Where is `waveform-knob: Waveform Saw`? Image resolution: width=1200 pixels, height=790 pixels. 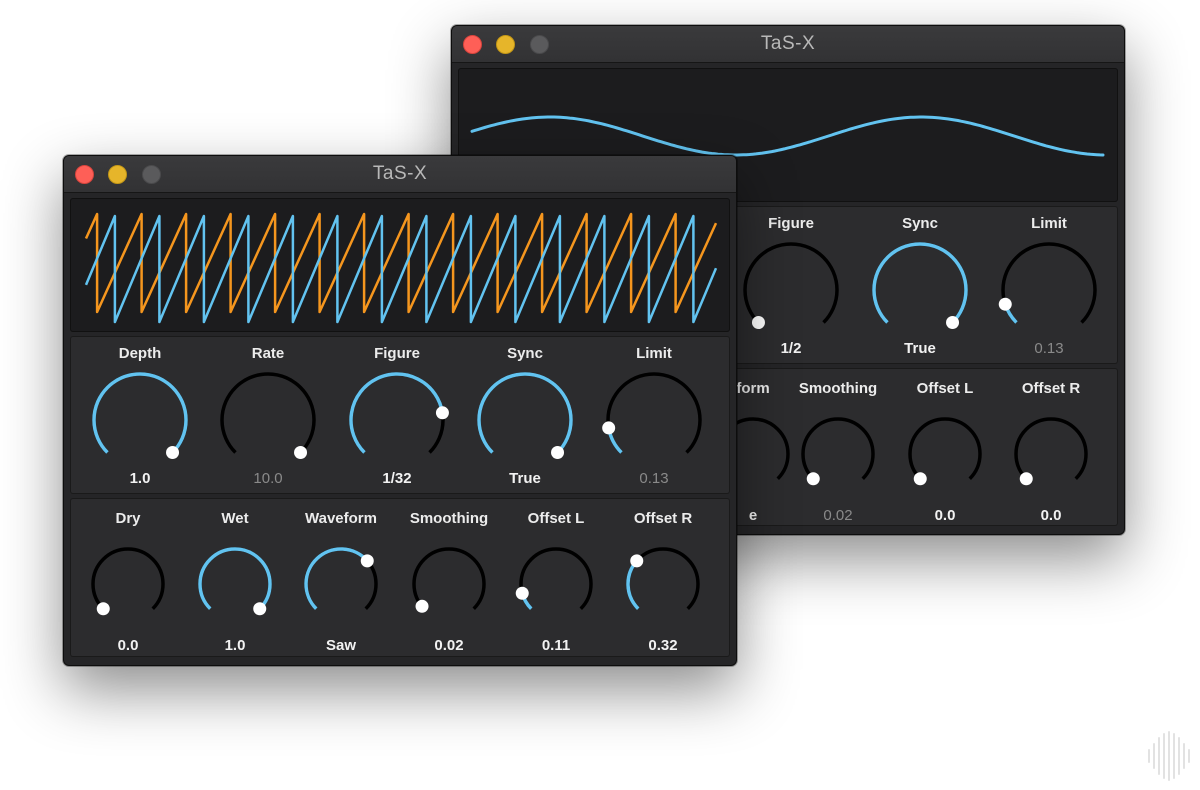 waveform-knob: Waveform Saw is located at coordinates (341, 585).